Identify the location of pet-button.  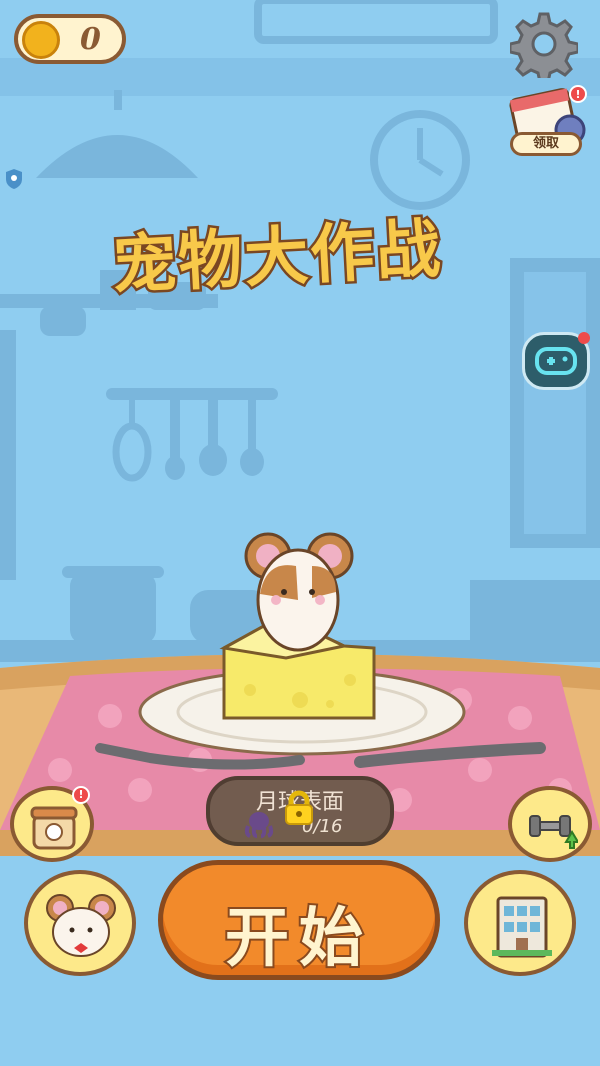
(80, 923).